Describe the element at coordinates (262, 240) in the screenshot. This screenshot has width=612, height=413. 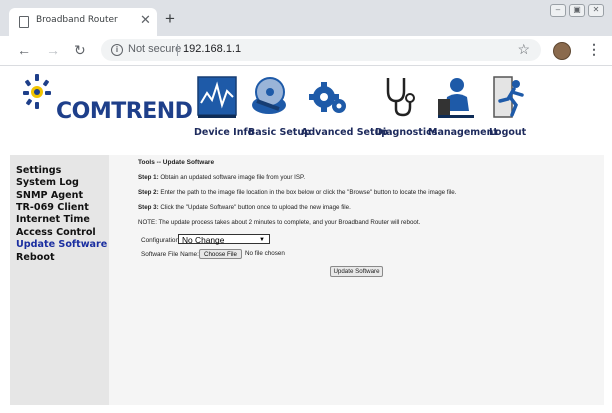
I see `chevron-down-icon: ▼` at that location.